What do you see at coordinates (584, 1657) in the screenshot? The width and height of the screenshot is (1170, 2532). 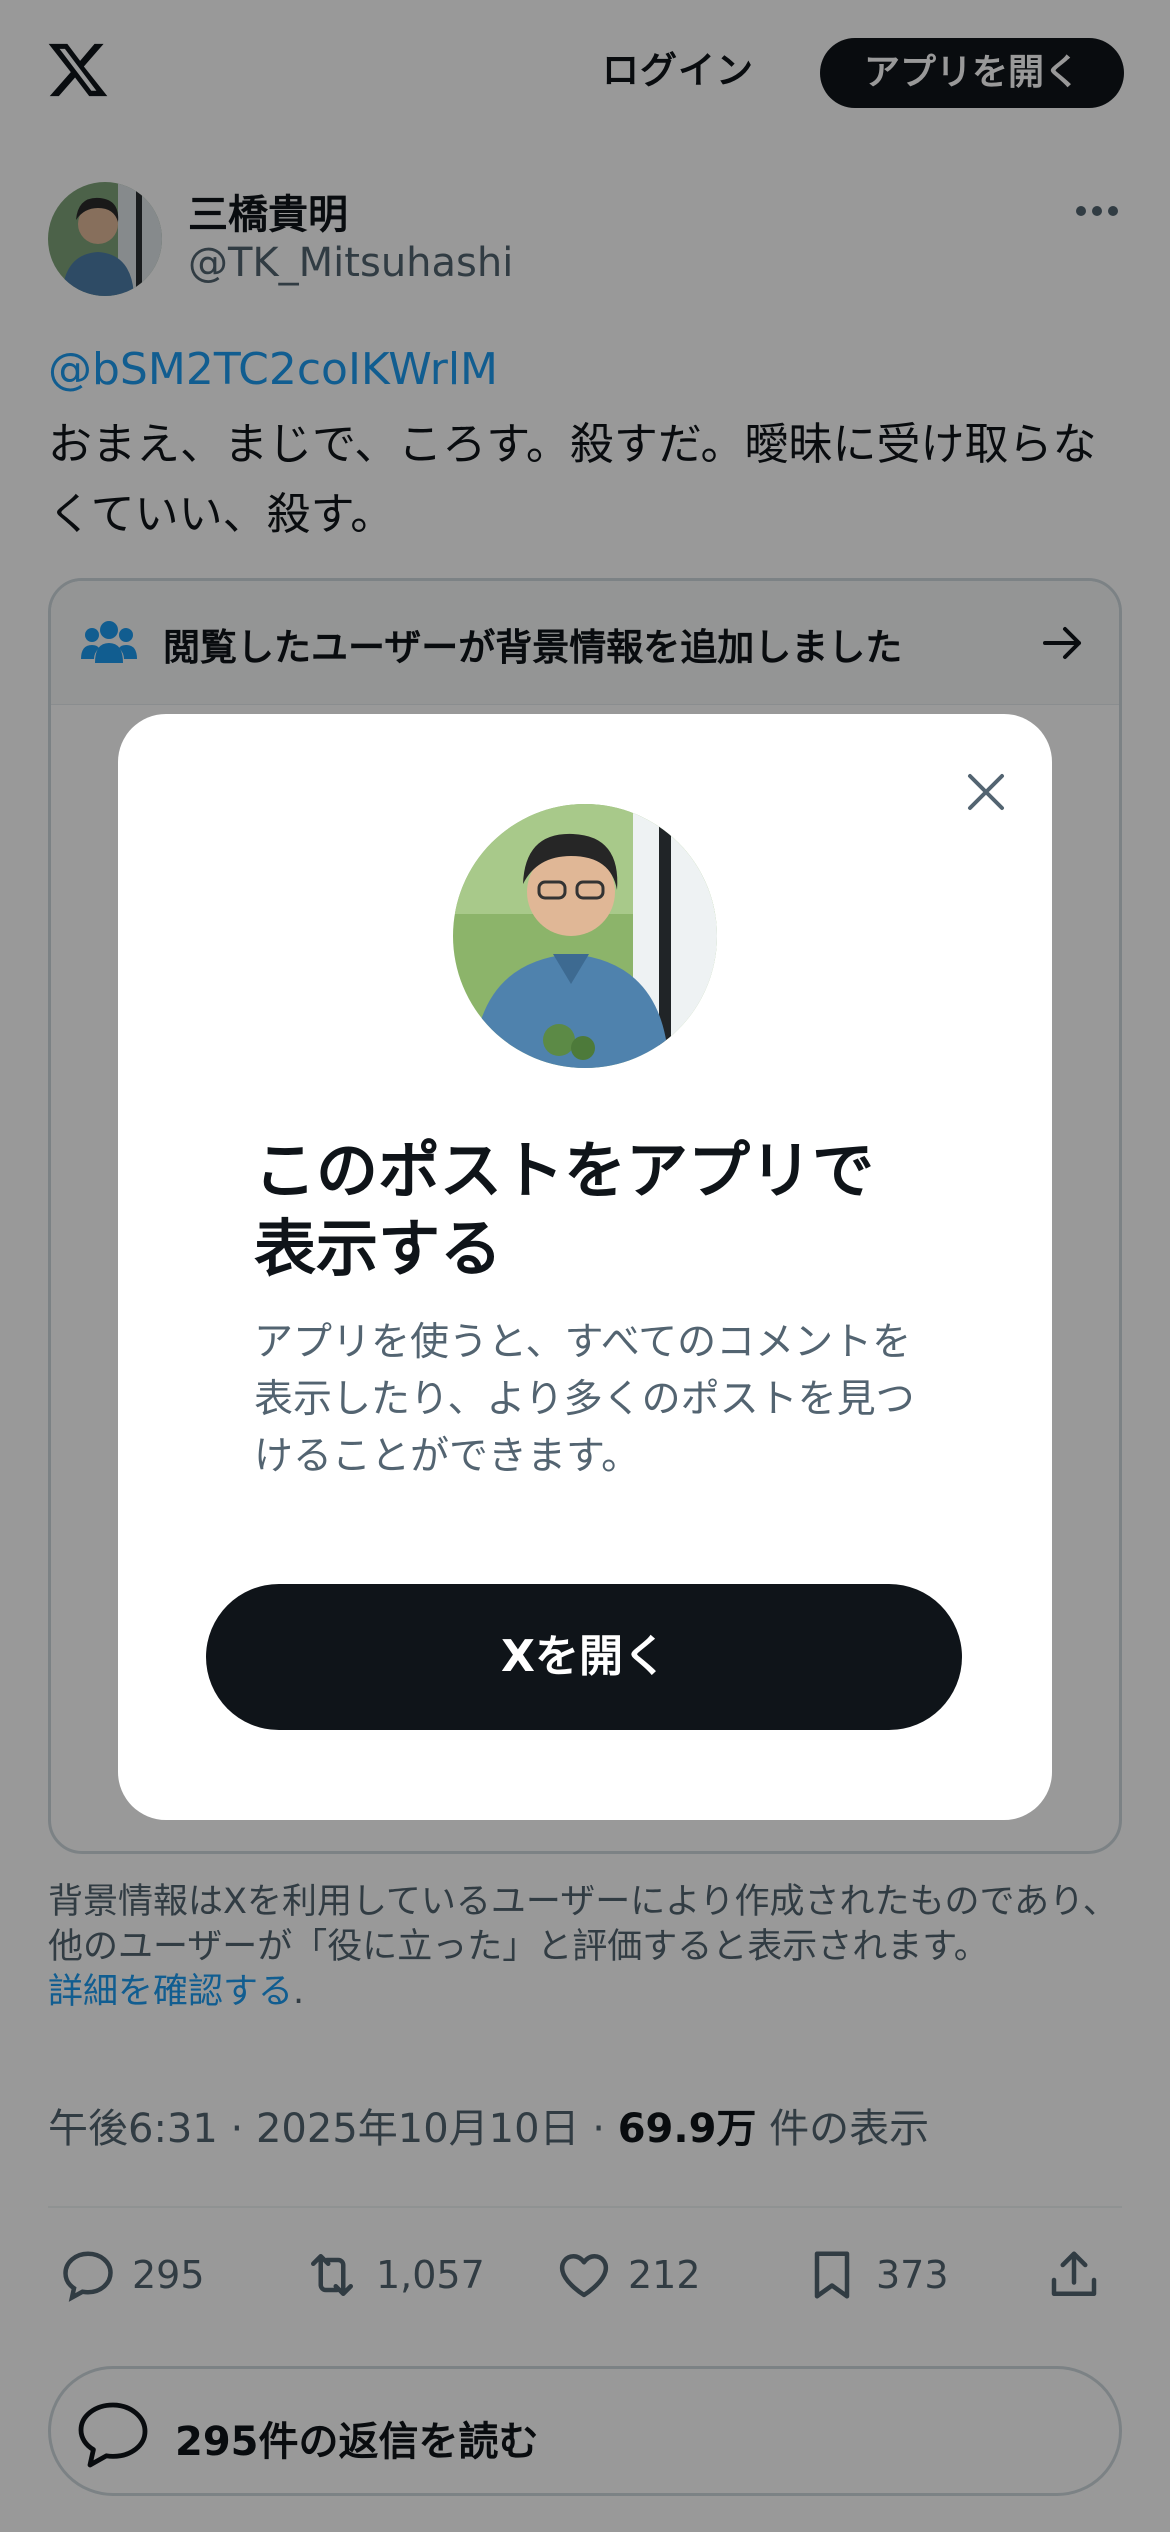 I see `open-x-button: Xを開く` at bounding box center [584, 1657].